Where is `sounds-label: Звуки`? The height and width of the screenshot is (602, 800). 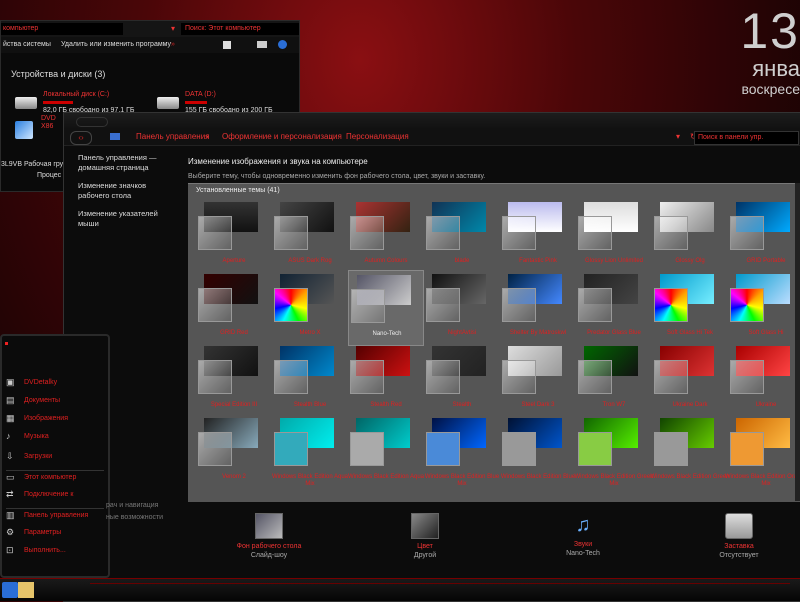
sounds-label: Звуки is located at coordinates (583, 544).